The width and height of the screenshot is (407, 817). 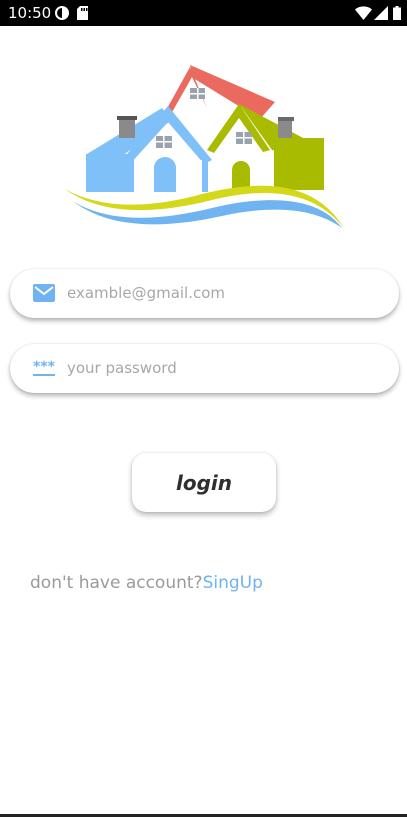 I want to click on houses-logo, so click(x=204, y=147).